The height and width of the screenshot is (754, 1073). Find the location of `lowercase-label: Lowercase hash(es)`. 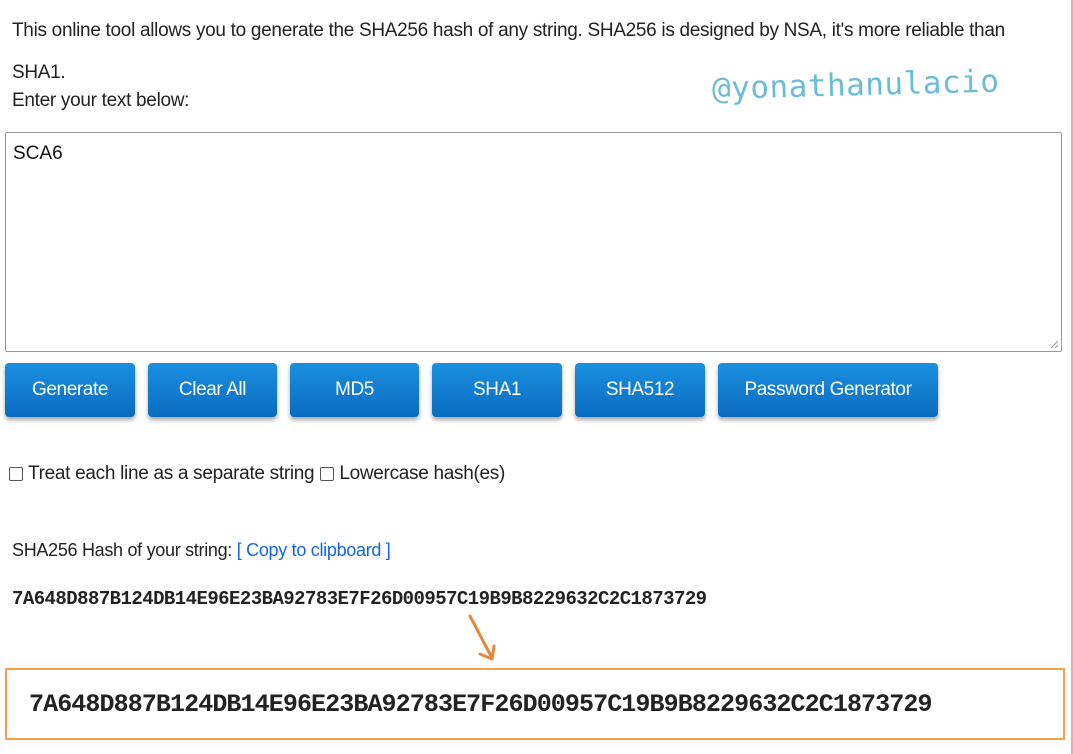

lowercase-label: Lowercase hash(es) is located at coordinates (422, 474).